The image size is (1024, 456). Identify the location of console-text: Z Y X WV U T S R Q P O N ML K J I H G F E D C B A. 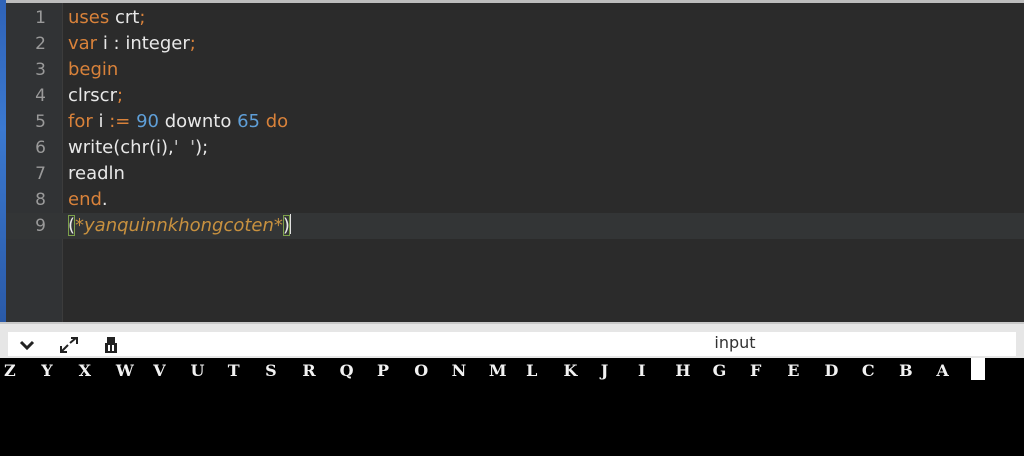
(489, 371).